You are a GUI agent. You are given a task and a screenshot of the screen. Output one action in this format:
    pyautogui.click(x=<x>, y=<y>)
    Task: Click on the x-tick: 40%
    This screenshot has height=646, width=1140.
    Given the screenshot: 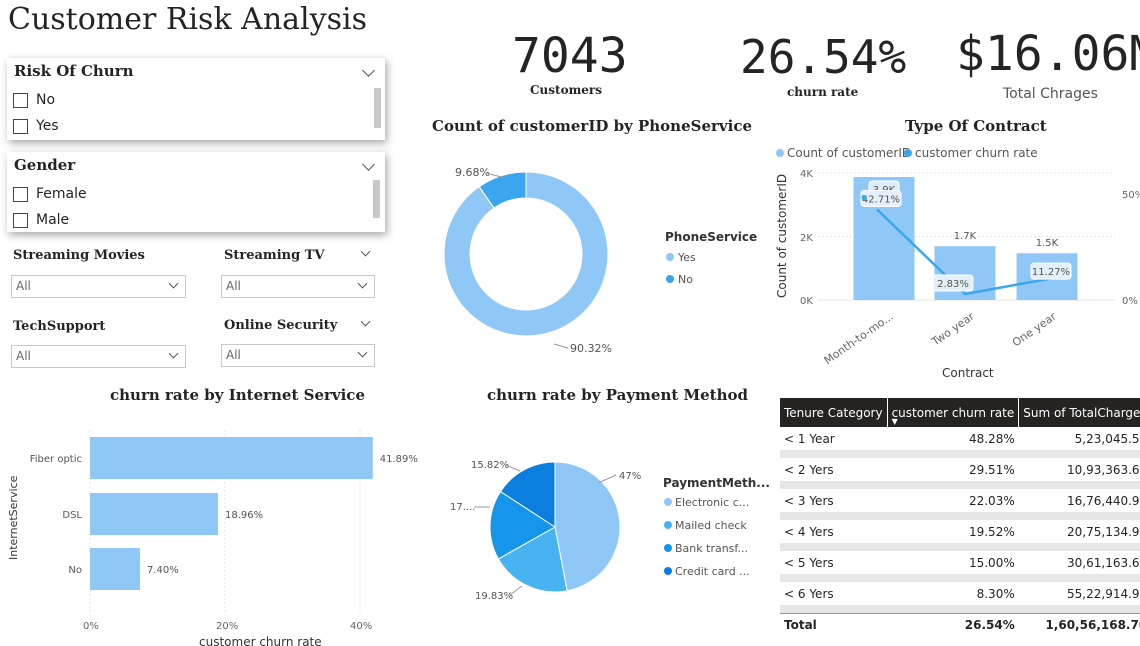 What is the action you would take?
    pyautogui.click(x=361, y=626)
    